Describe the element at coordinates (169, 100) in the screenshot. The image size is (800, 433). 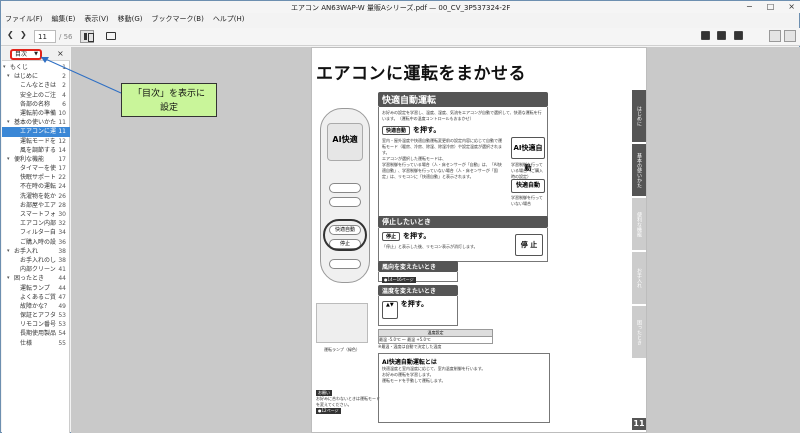
I see `annotation-callout: 「目次」を表示に 設定` at that location.